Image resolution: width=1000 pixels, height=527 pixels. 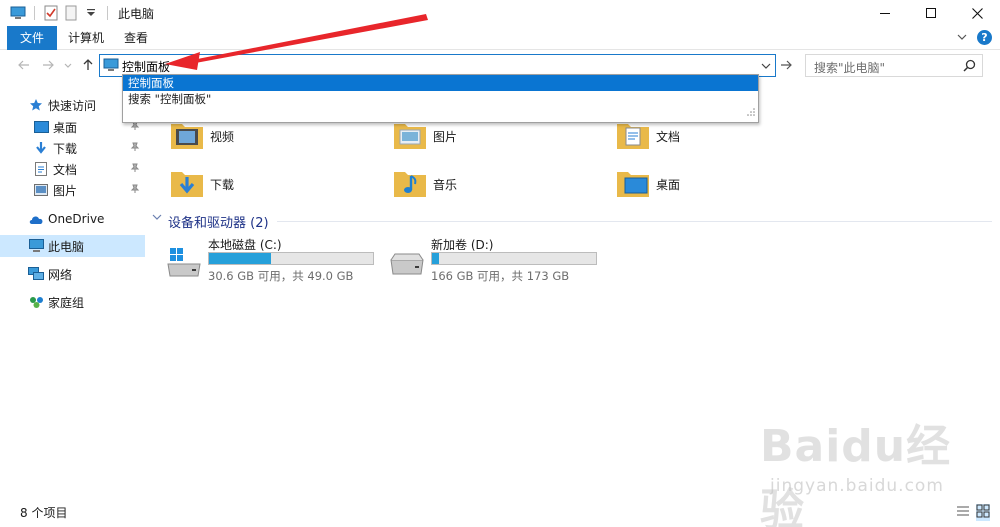 I want to click on address-suggestions: 控制面板 搜索 "控制面板", so click(x=440, y=98).